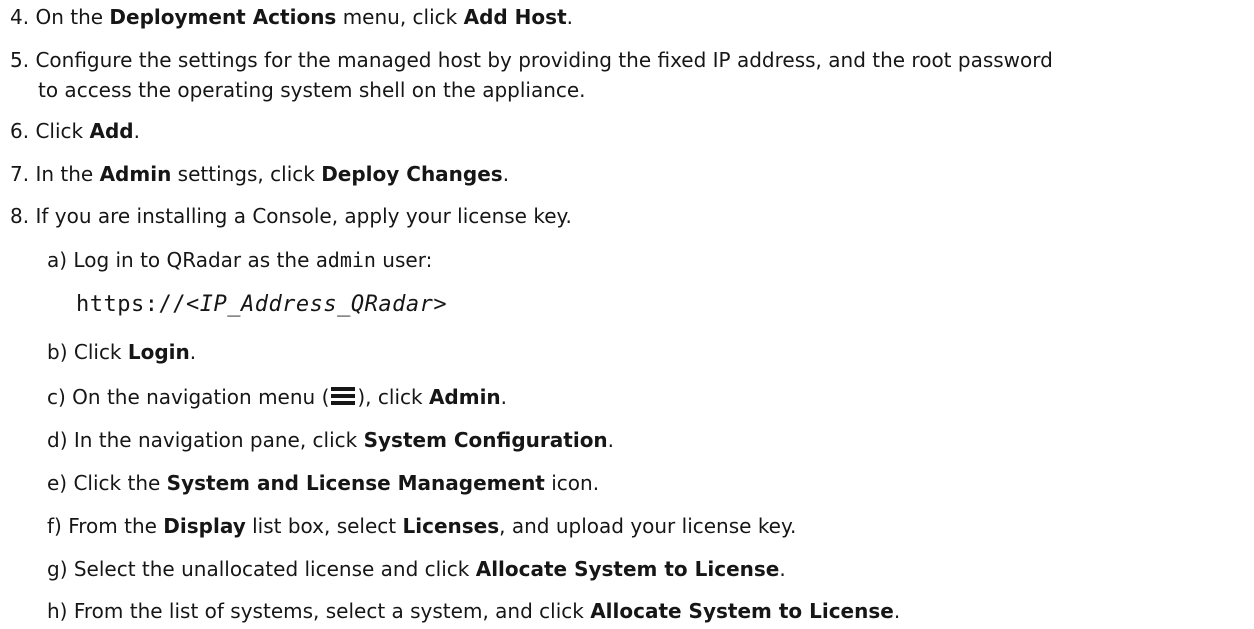 This screenshot has width=1254, height=629. I want to click on step-number: 4., so click(20, 17).